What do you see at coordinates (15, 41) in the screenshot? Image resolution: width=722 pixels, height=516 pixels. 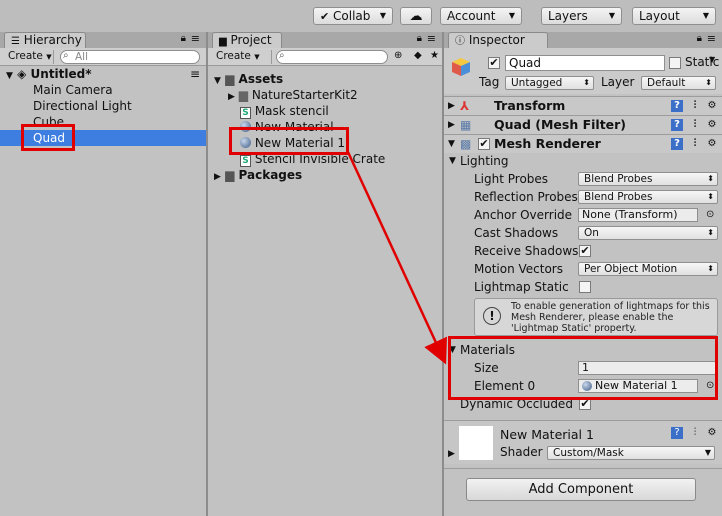 I see `list-icon: ☰` at bounding box center [15, 41].